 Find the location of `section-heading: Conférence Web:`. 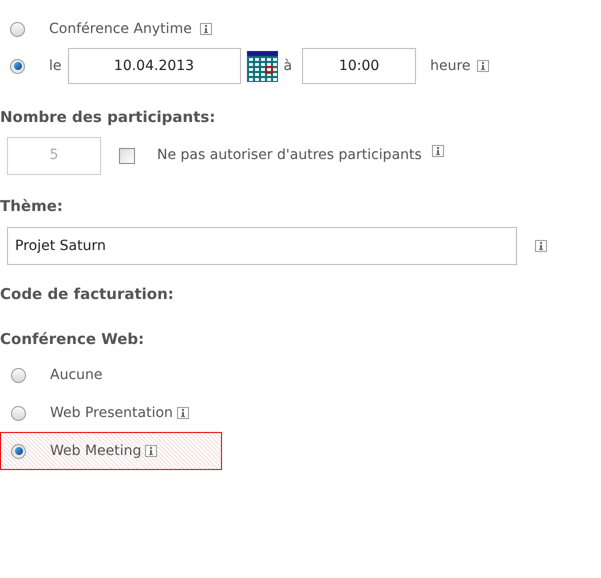

section-heading: Conférence Web: is located at coordinates (73, 339).